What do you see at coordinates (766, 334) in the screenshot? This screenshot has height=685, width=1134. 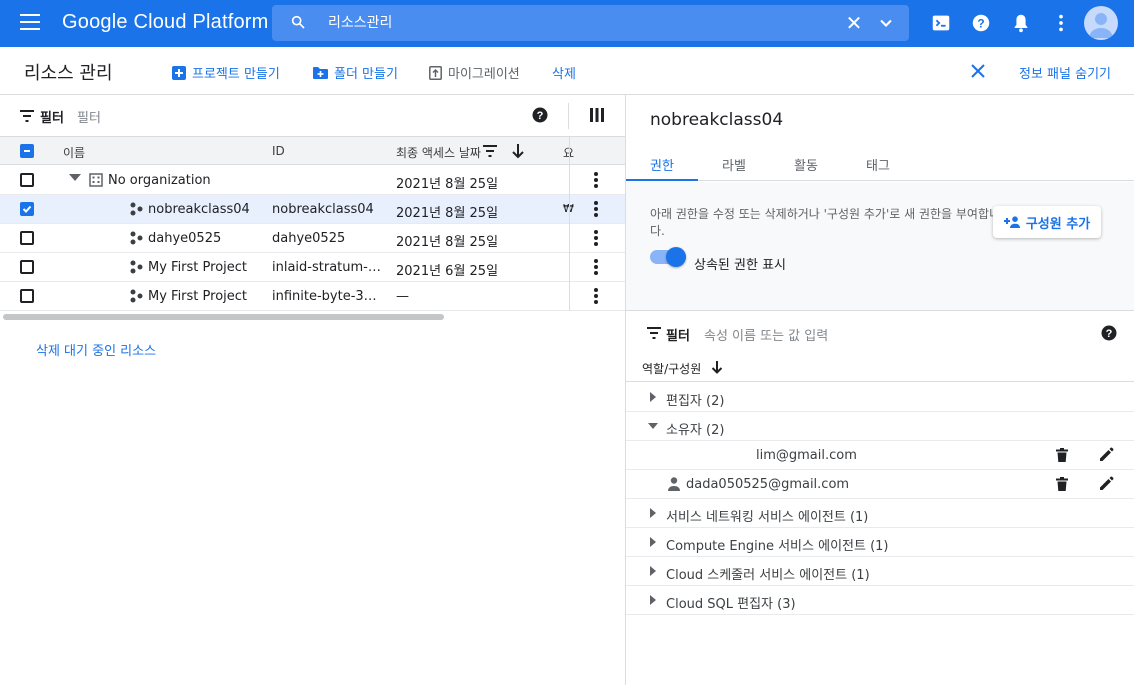 I see `permission-filter-input: 속성 이름 또는 값 입력` at bounding box center [766, 334].